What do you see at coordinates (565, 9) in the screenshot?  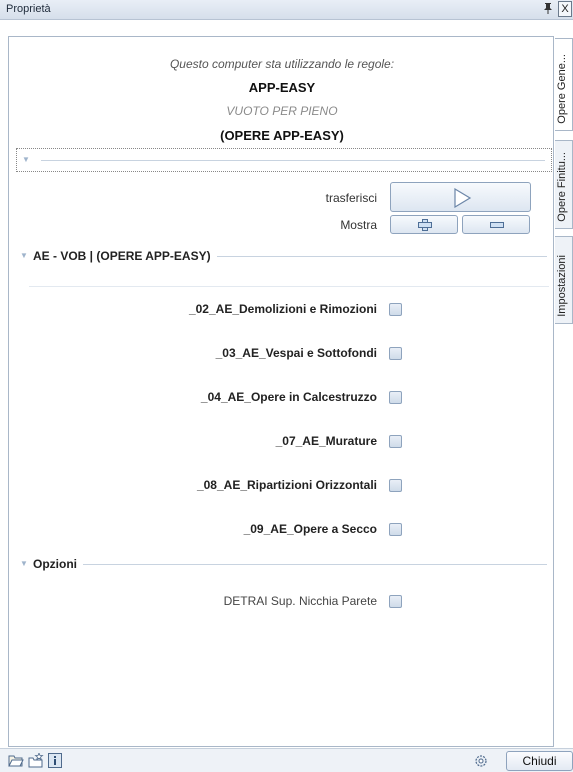 I see `close-window-button: X` at bounding box center [565, 9].